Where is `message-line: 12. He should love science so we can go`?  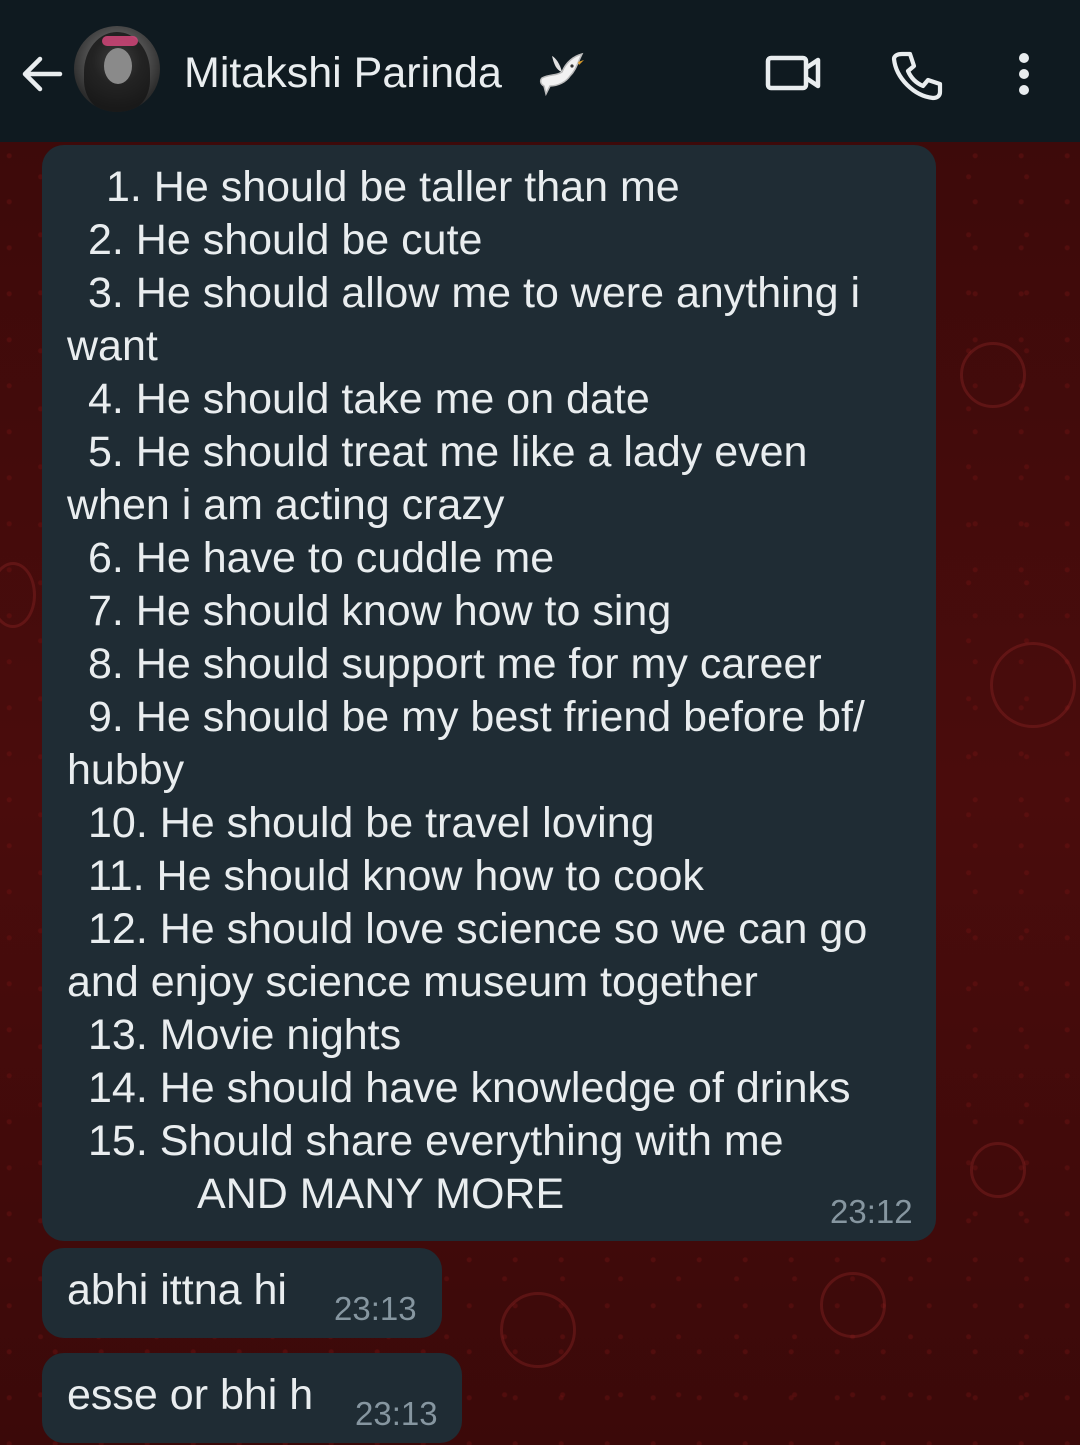
message-line: 12. He should love science so we can go is located at coordinates (478, 929).